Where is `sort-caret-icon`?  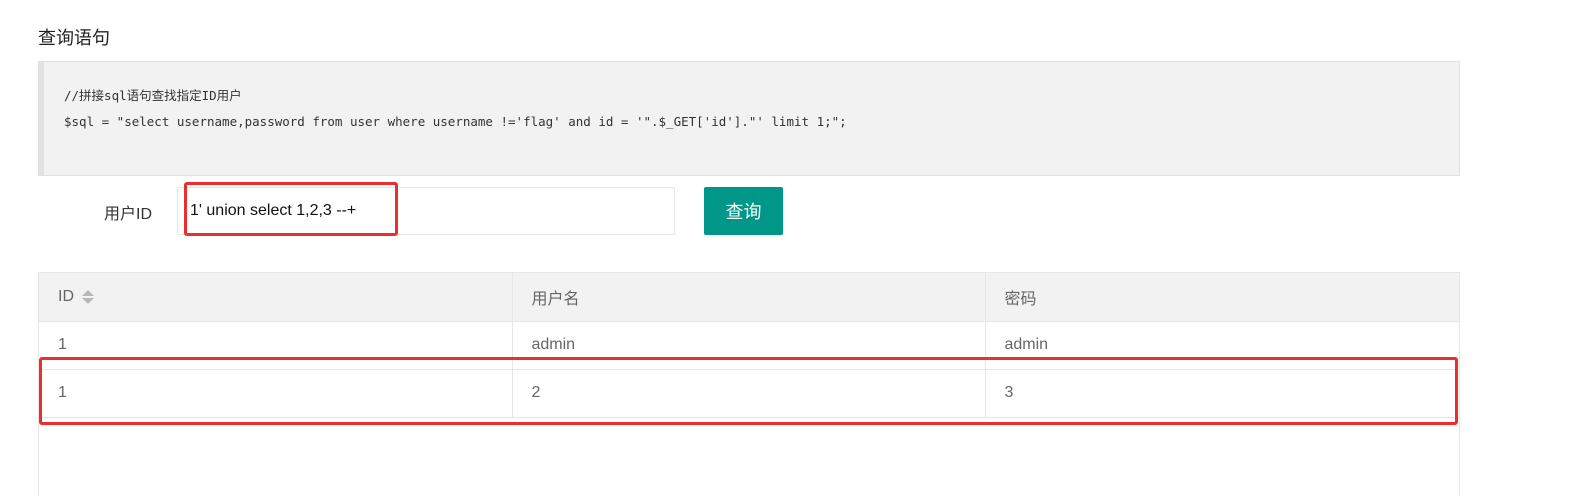
sort-caret-icon is located at coordinates (88, 297).